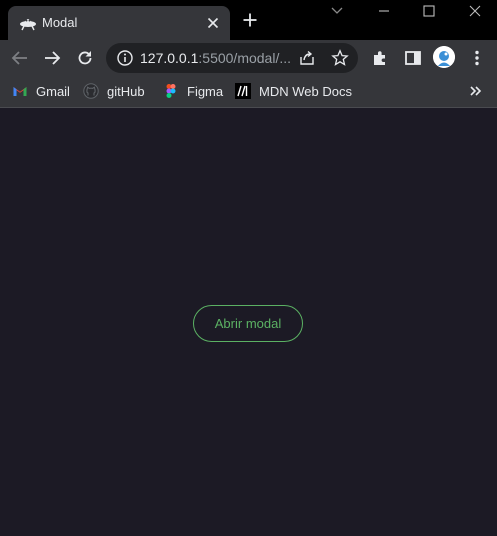  What do you see at coordinates (85, 58) in the screenshot?
I see `reload-icon` at bounding box center [85, 58].